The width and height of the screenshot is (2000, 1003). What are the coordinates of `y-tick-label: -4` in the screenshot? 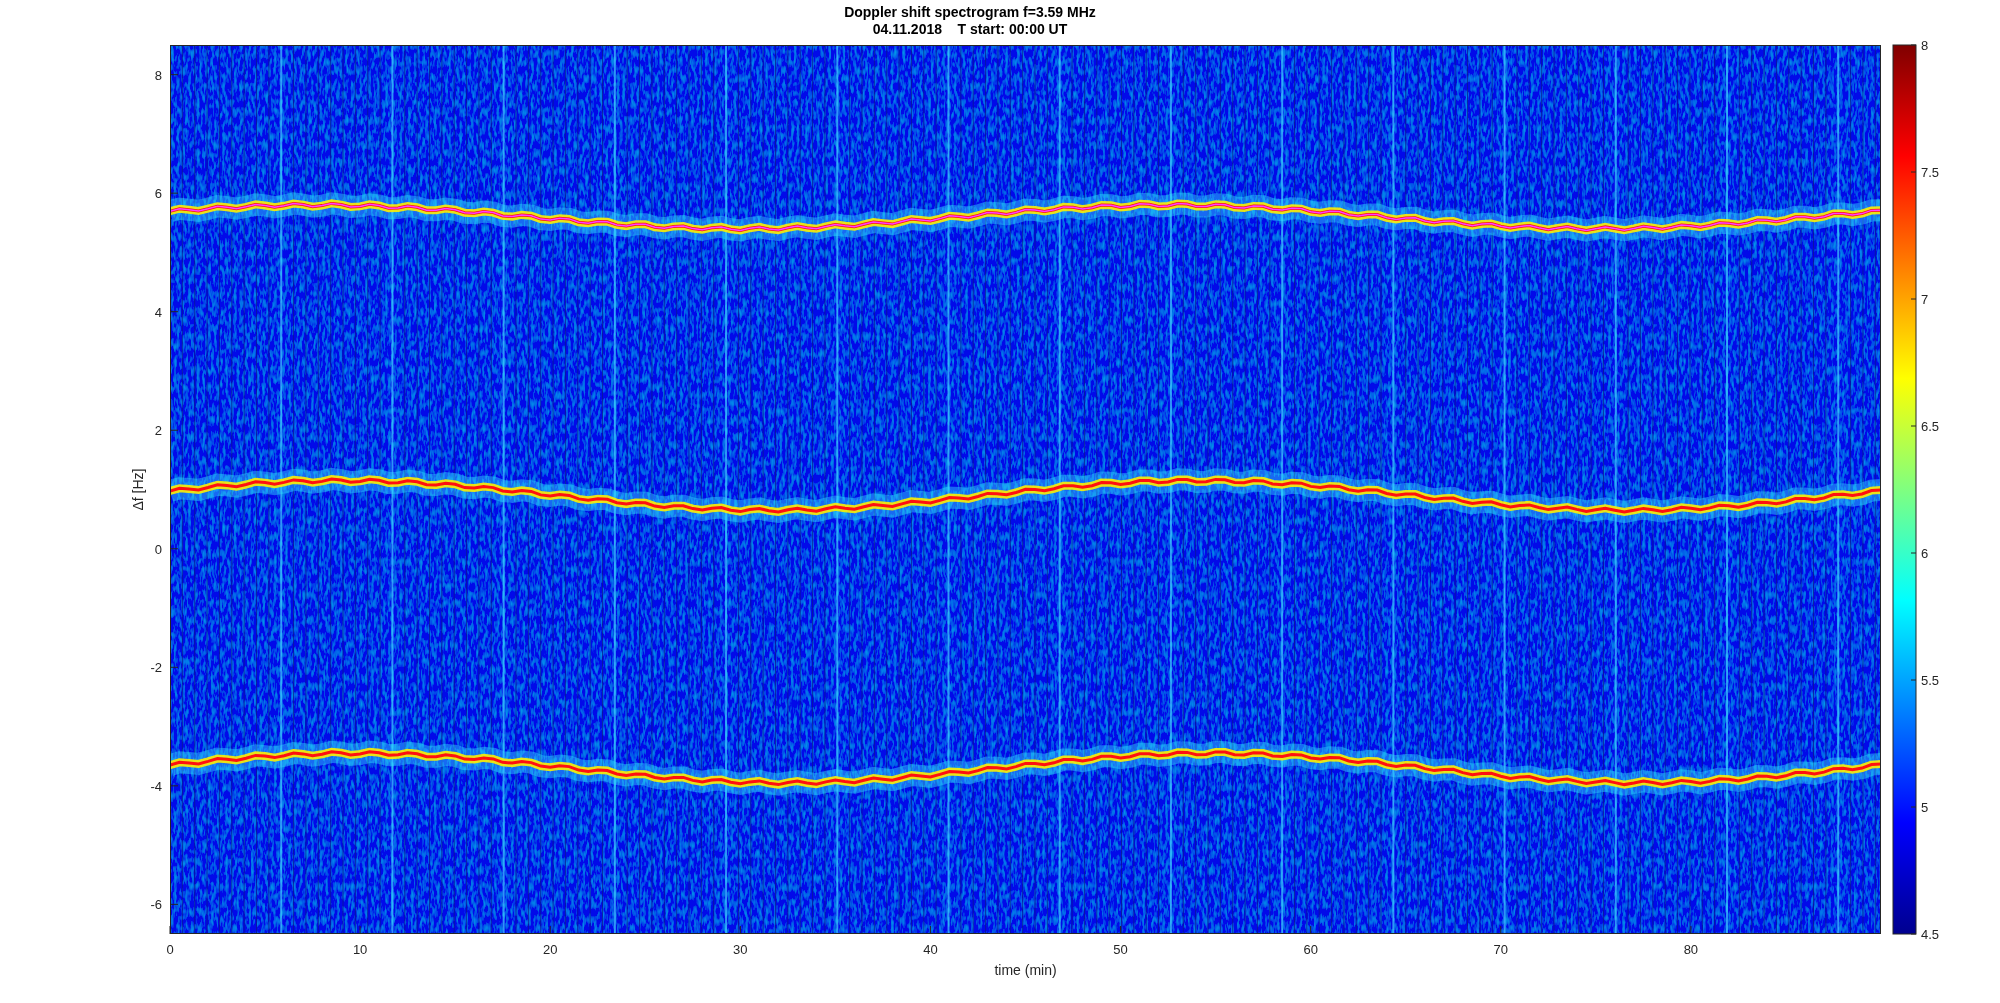 It's located at (156, 786).